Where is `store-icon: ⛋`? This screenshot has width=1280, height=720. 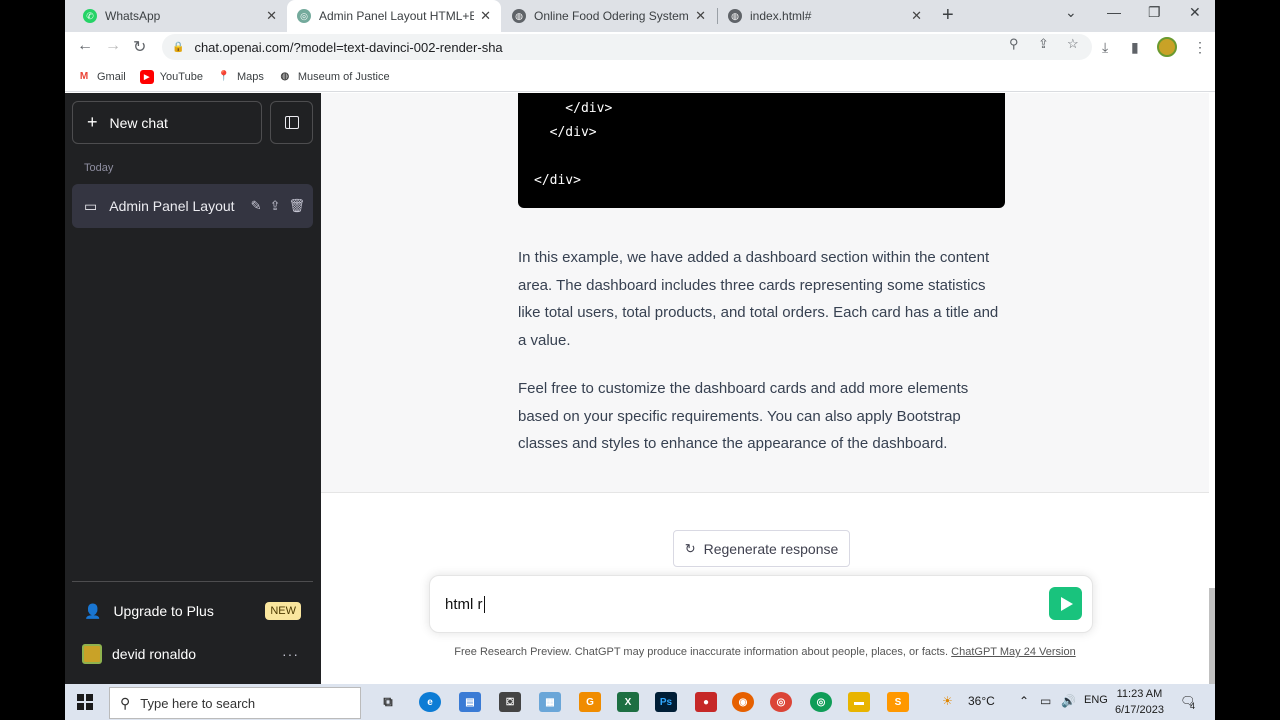 store-icon: ⛋ is located at coordinates (510, 702).